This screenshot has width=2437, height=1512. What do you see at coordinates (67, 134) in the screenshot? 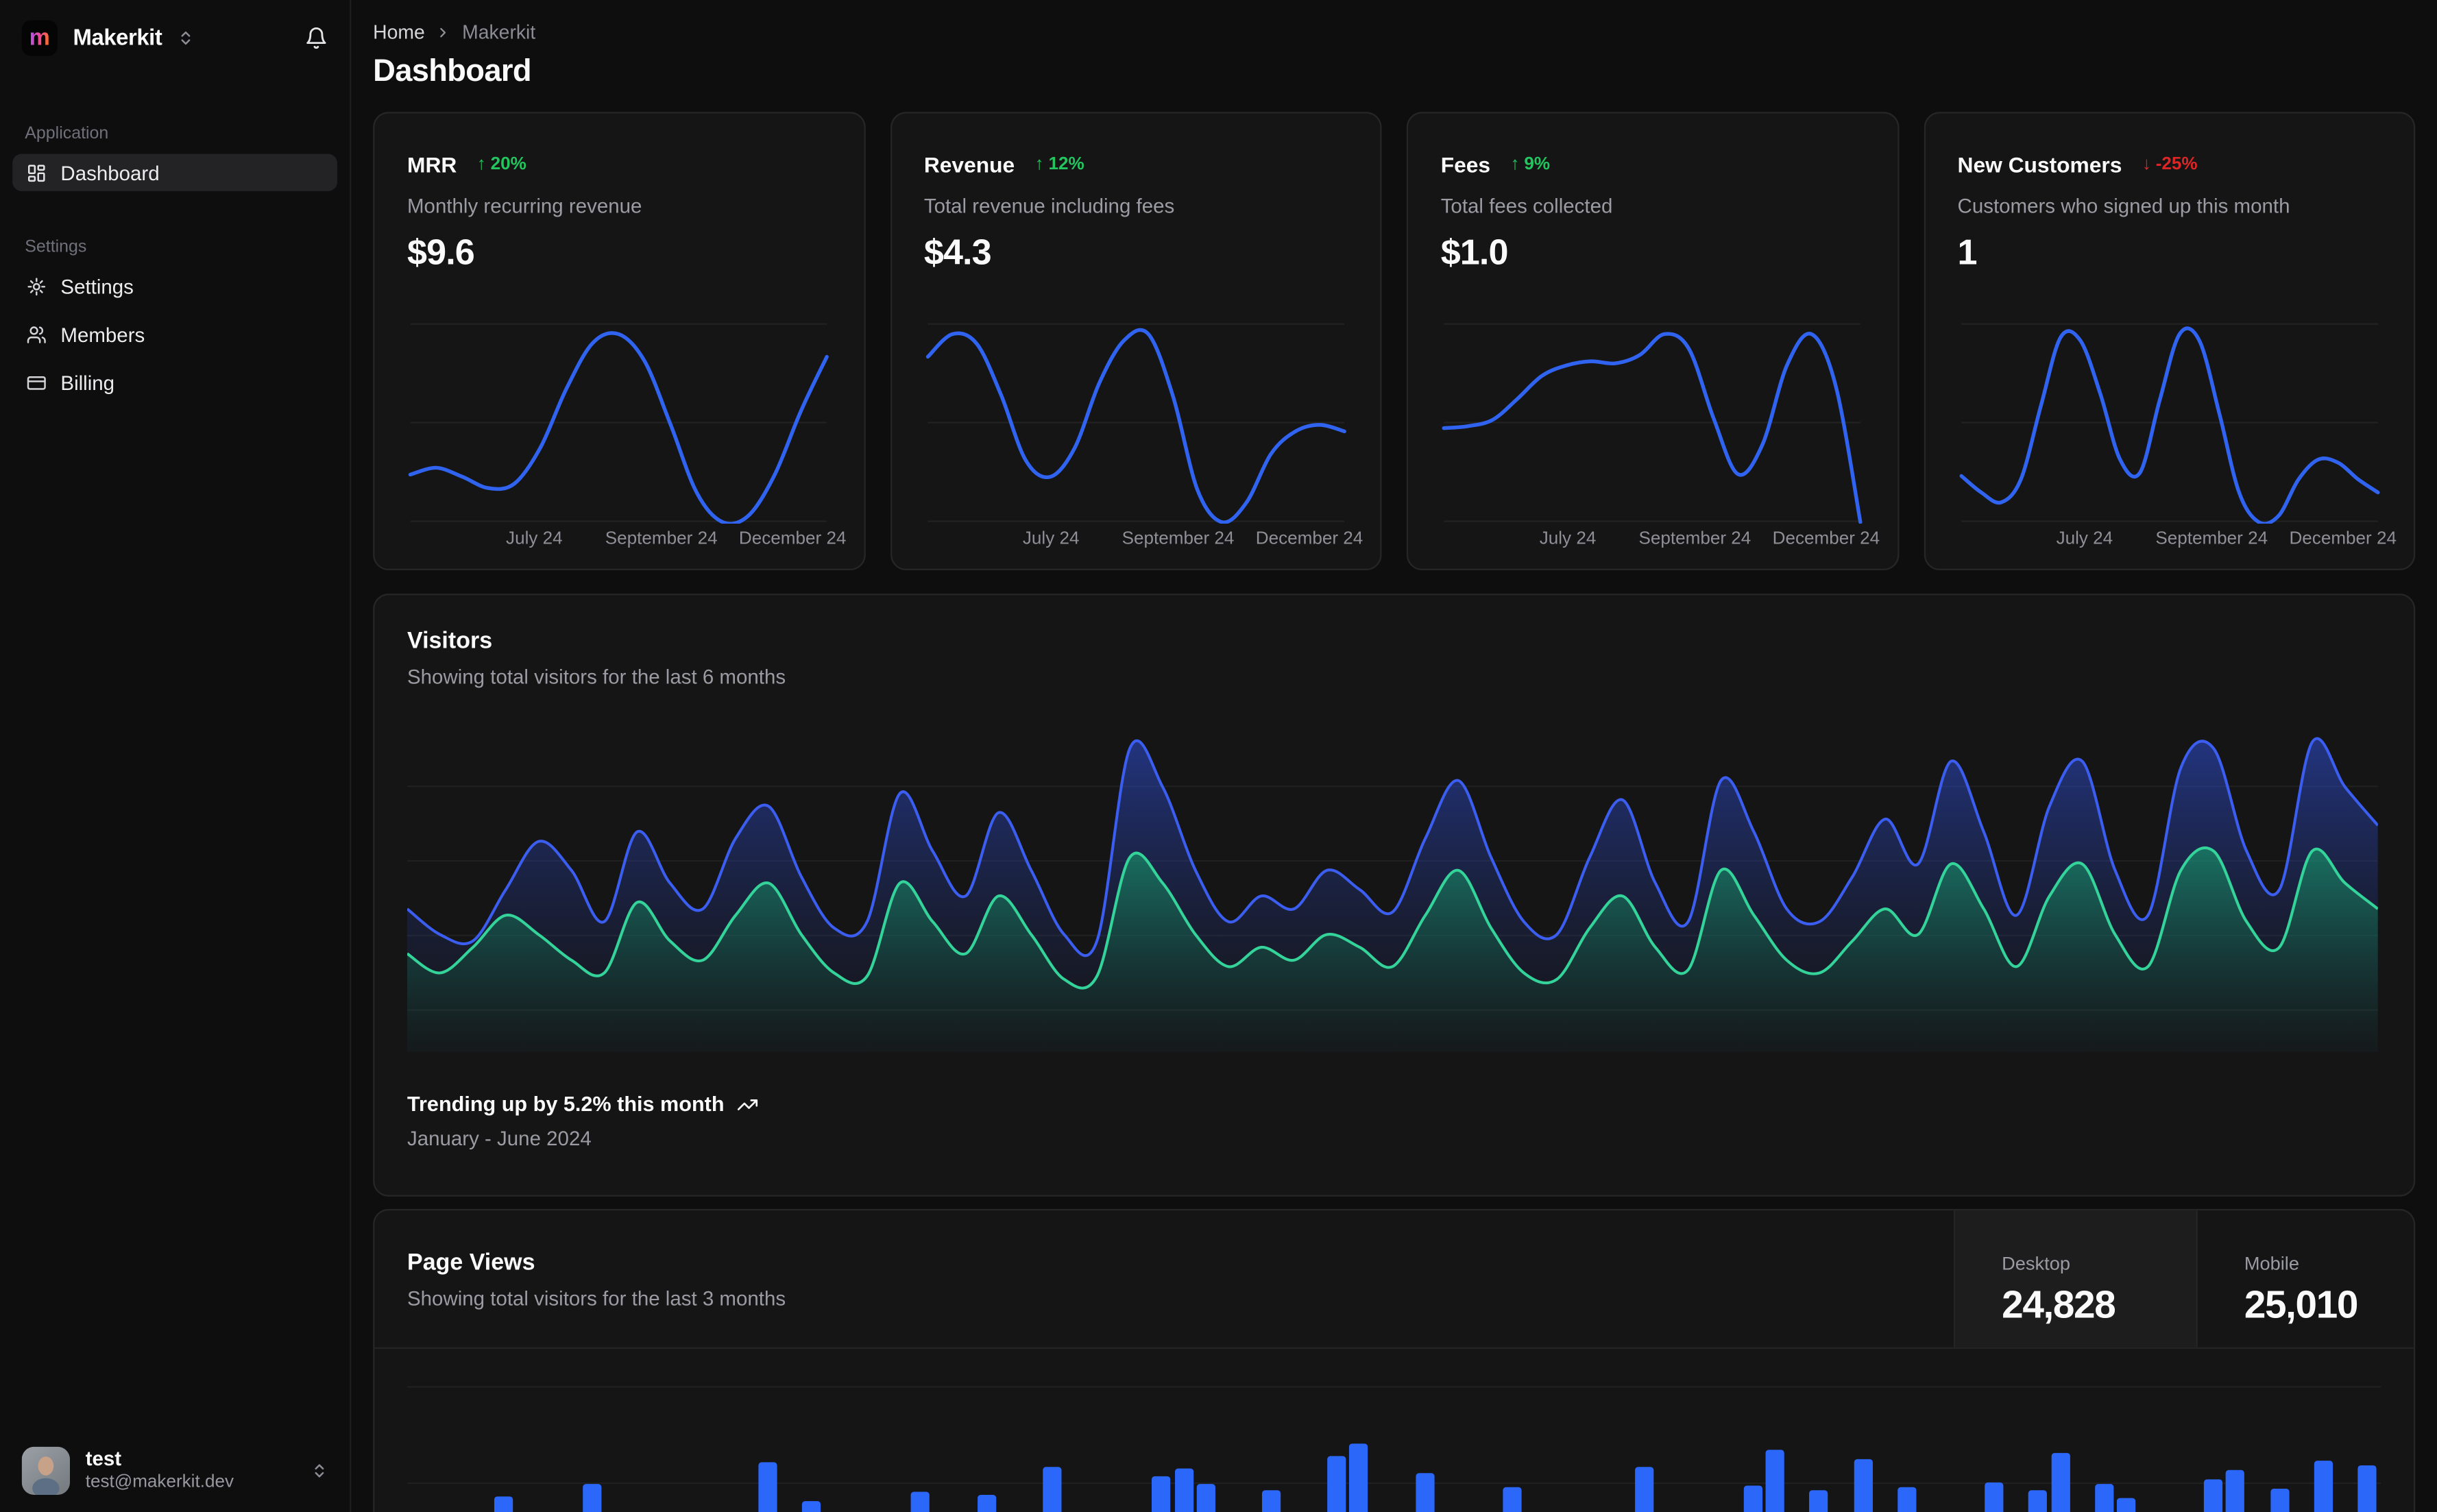
I see `nav-section-application: Application` at bounding box center [67, 134].